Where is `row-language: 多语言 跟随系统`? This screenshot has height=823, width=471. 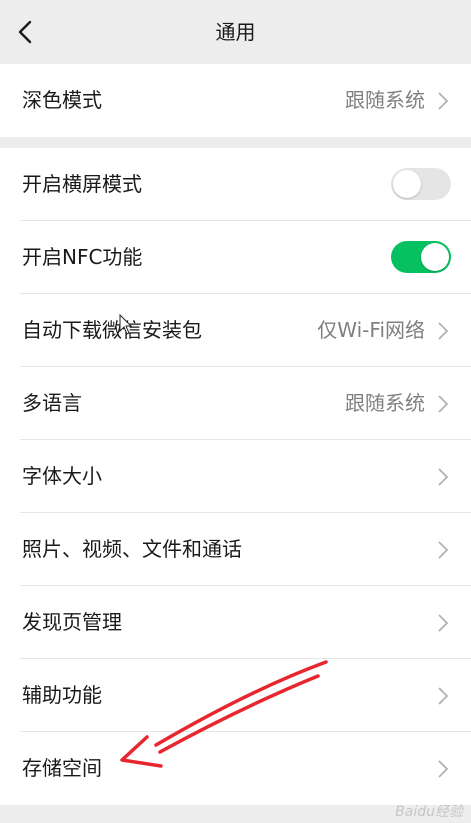
row-language: 多语言 跟随系统 is located at coordinates (235, 403).